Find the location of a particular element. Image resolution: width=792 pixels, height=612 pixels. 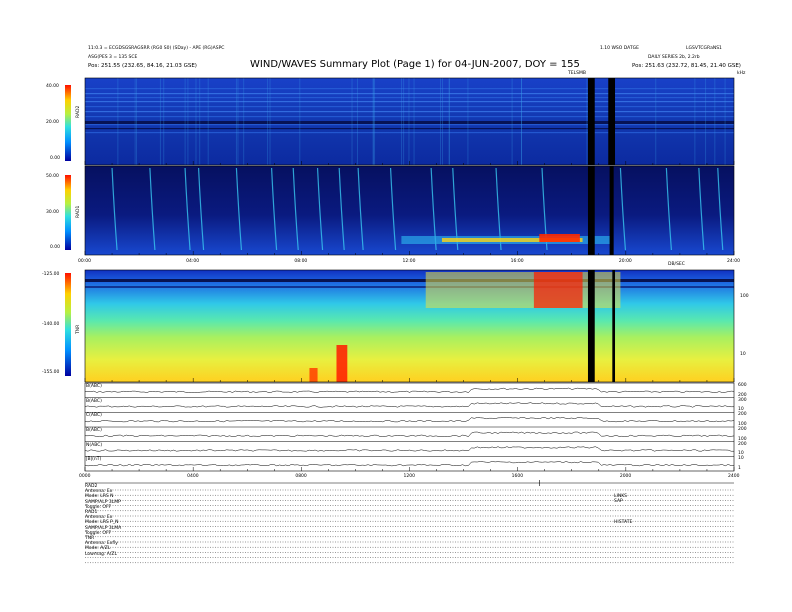

trace-x-tick-label: 0800 is located at coordinates (301, 476).